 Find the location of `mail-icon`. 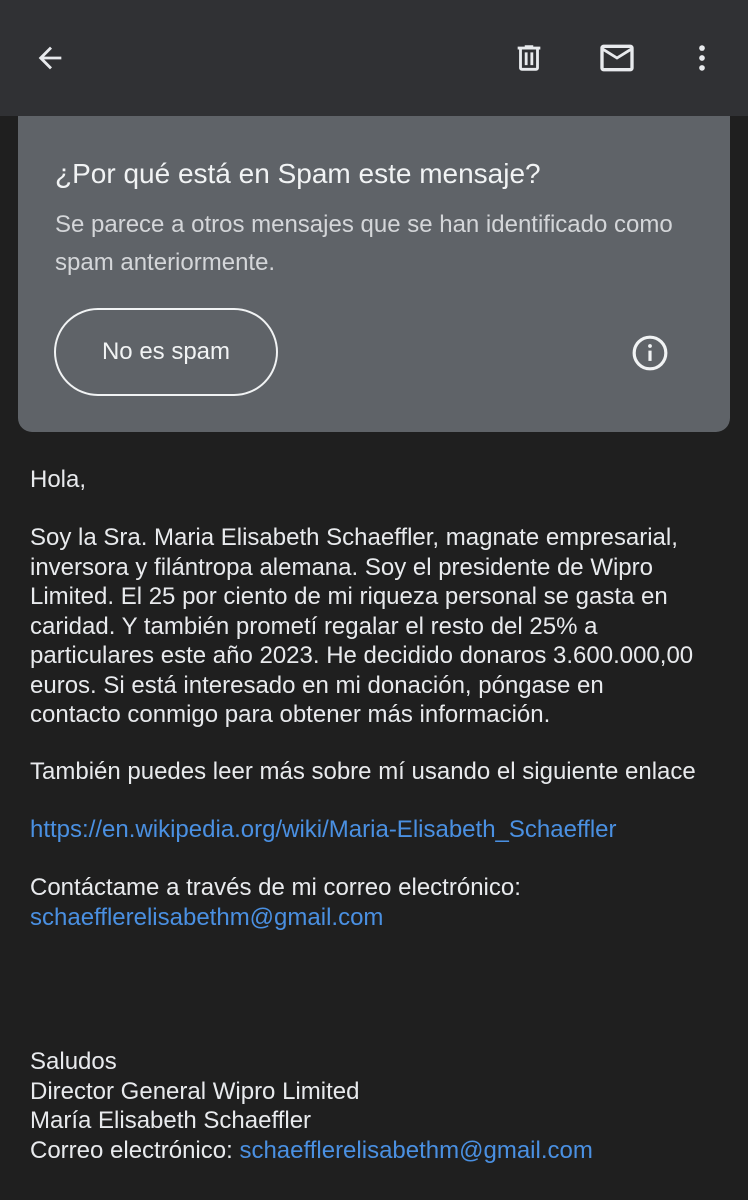

mail-icon is located at coordinates (617, 58).